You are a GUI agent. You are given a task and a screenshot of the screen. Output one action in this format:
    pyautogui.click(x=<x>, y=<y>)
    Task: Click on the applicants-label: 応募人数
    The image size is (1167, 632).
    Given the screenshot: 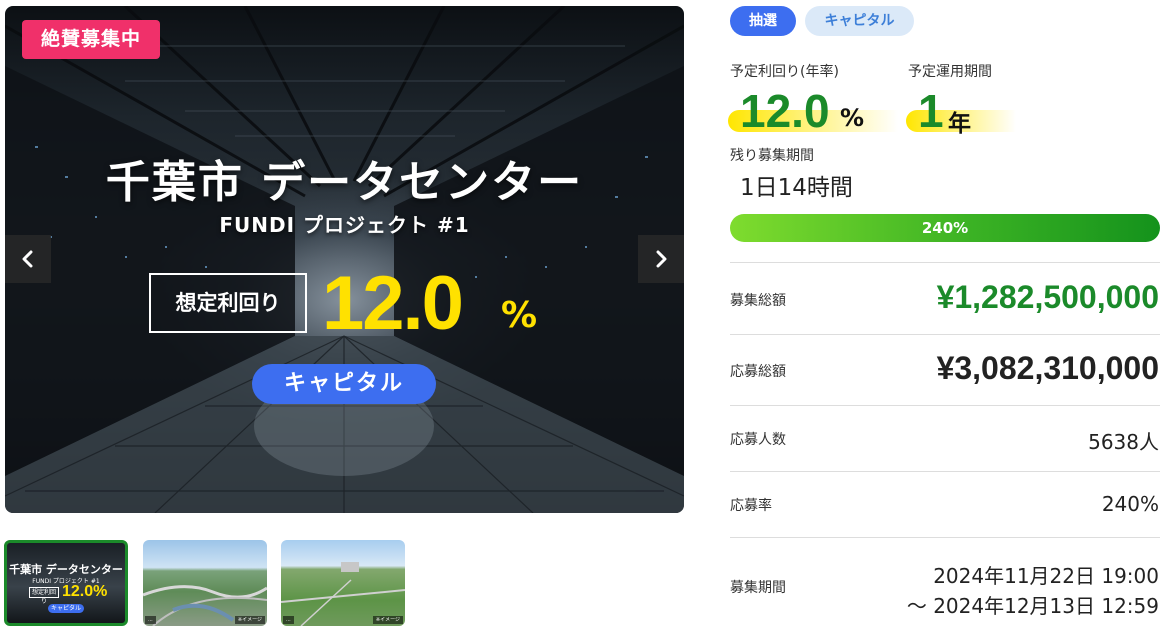 What is the action you would take?
    pyautogui.click(x=758, y=440)
    